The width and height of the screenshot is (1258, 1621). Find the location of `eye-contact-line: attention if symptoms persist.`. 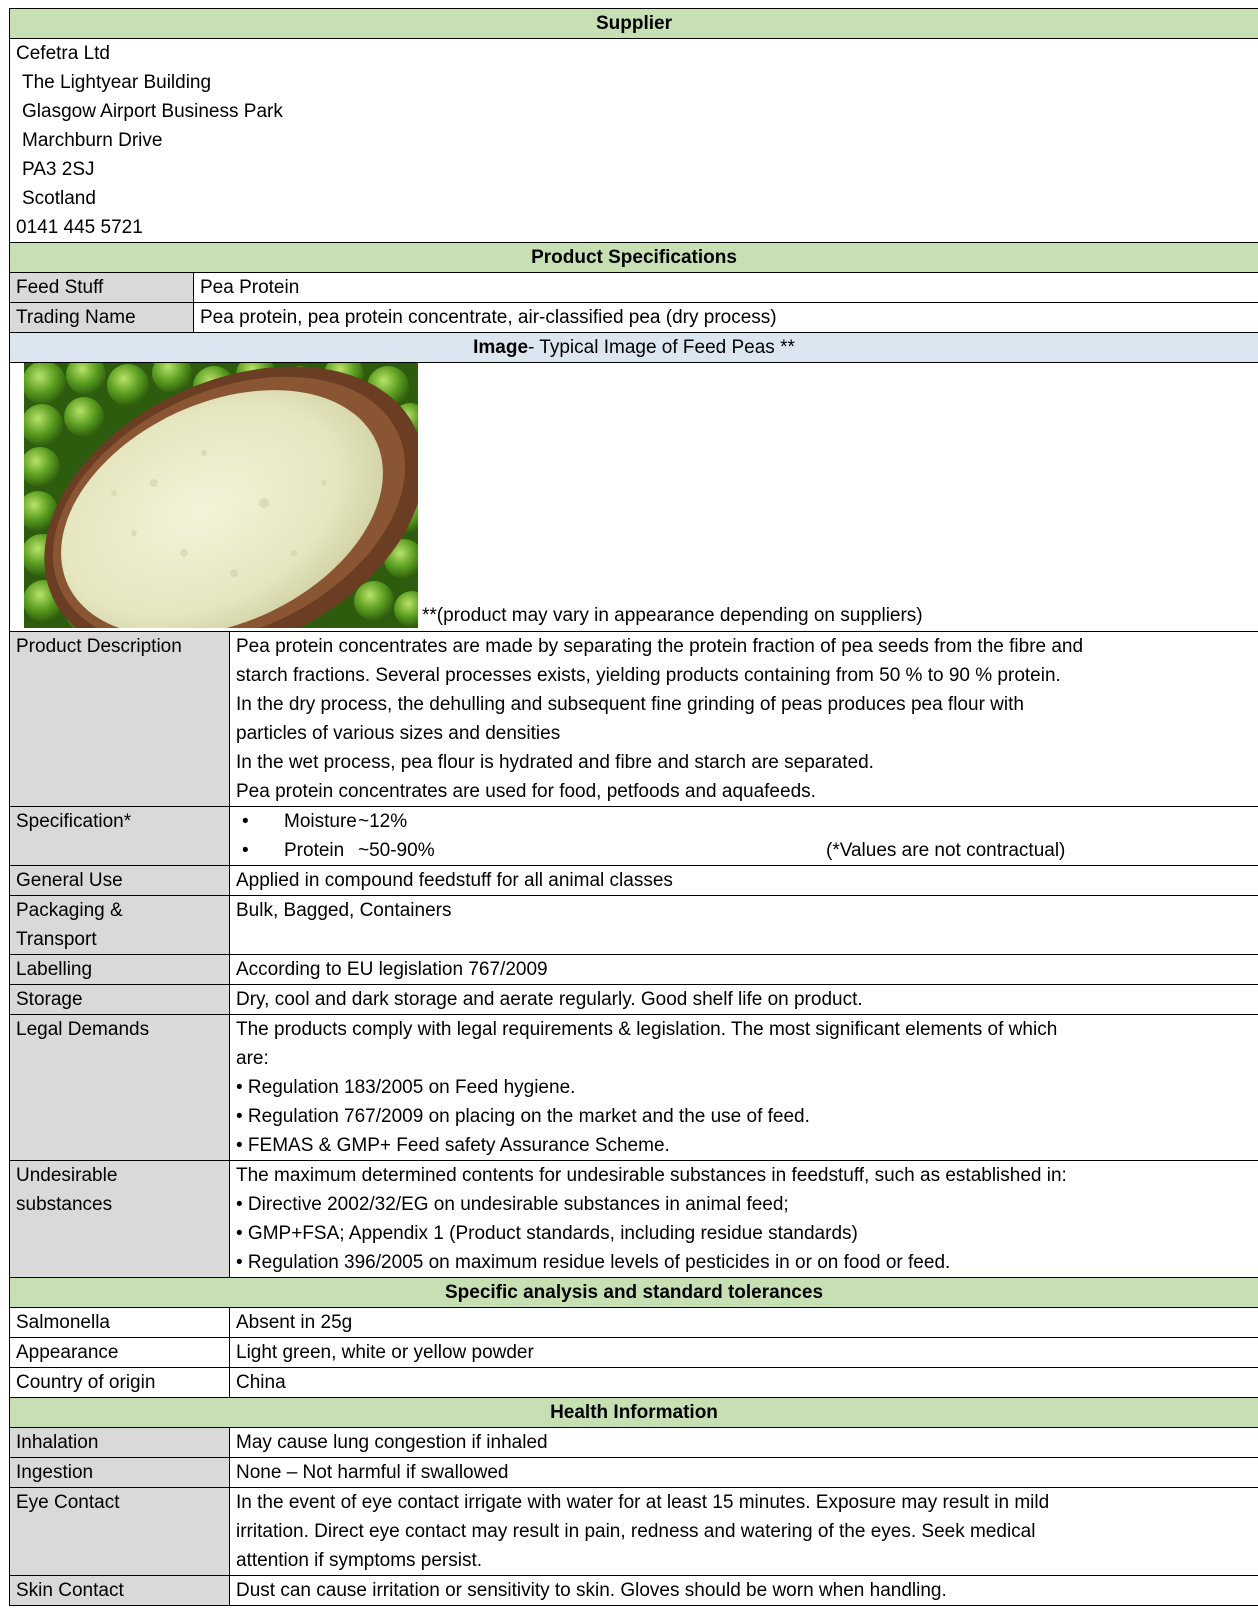

eye-contact-line: attention if symptoms persist. is located at coordinates (359, 1560).